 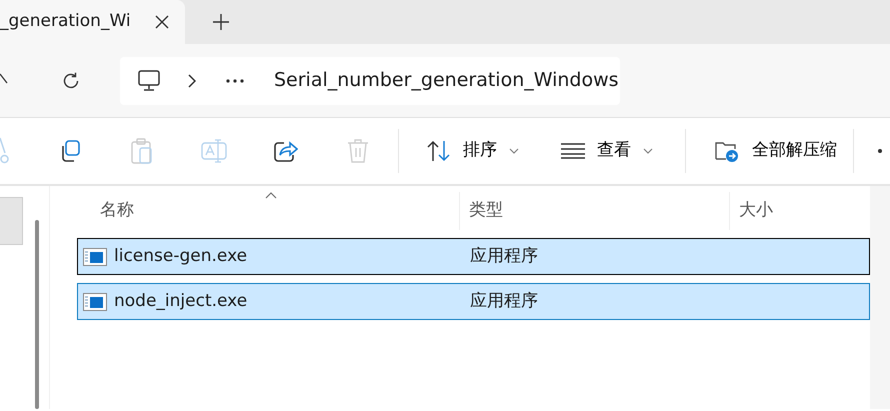 What do you see at coordinates (192, 81) in the screenshot?
I see `chevron-icon` at bounding box center [192, 81].